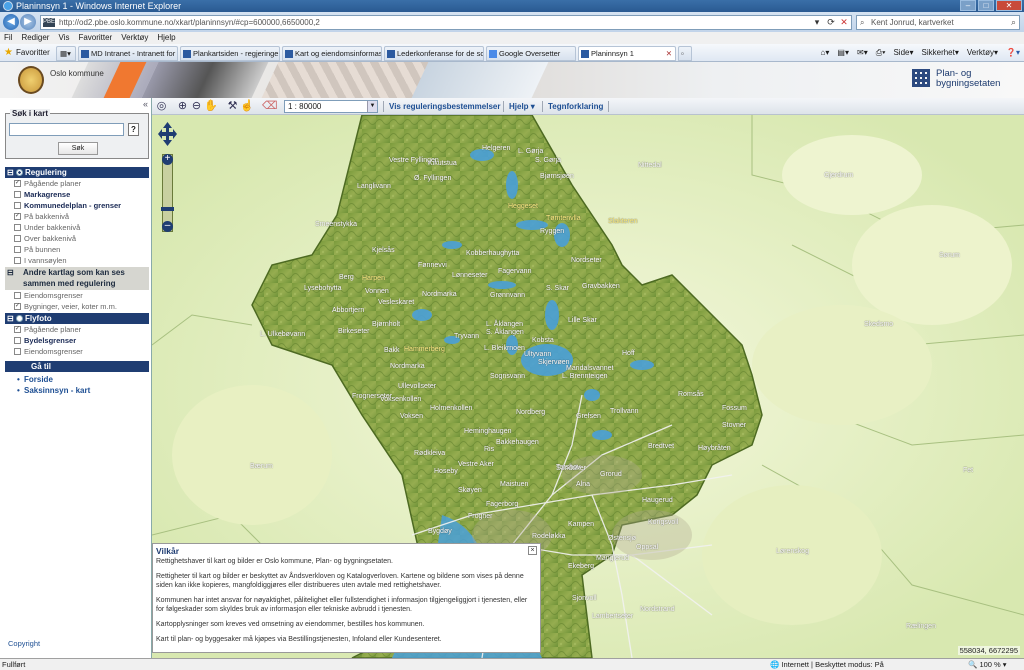 Image resolution: width=1024 pixels, height=670 pixels. I want to click on zoom-minus-icon: –, so click(167, 226).